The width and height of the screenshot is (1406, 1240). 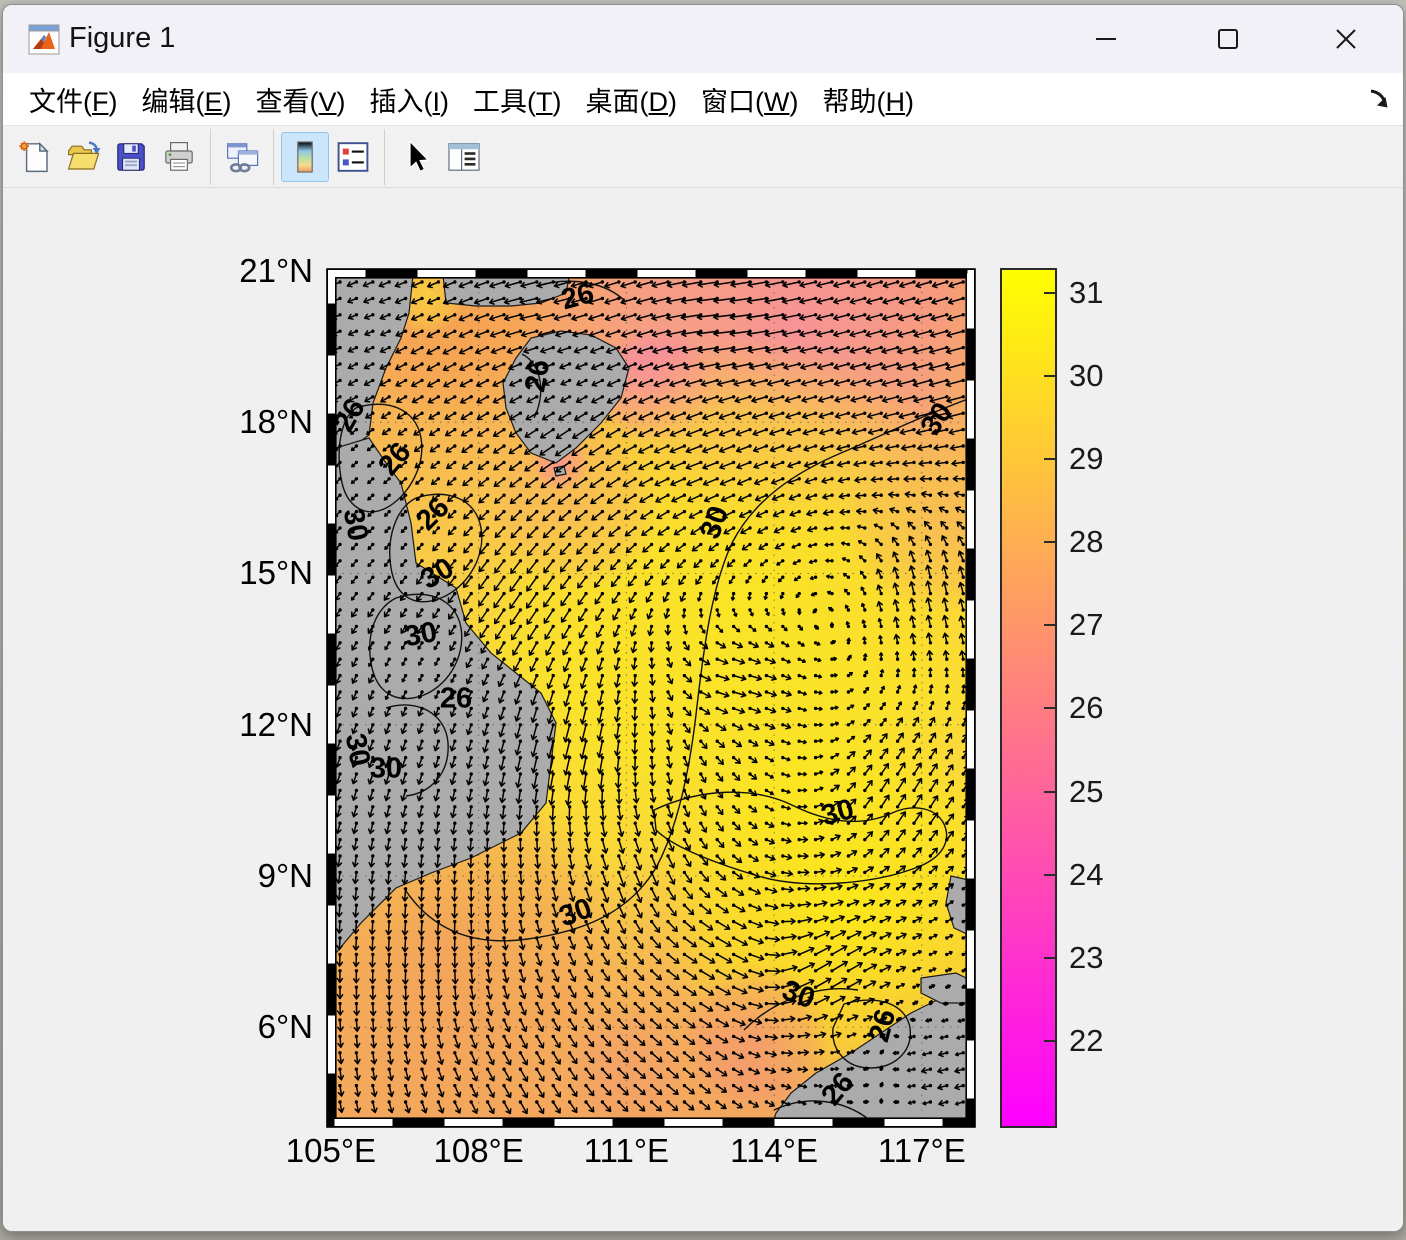 I want to click on menu-item-e: 编辑(E), so click(x=187, y=99).